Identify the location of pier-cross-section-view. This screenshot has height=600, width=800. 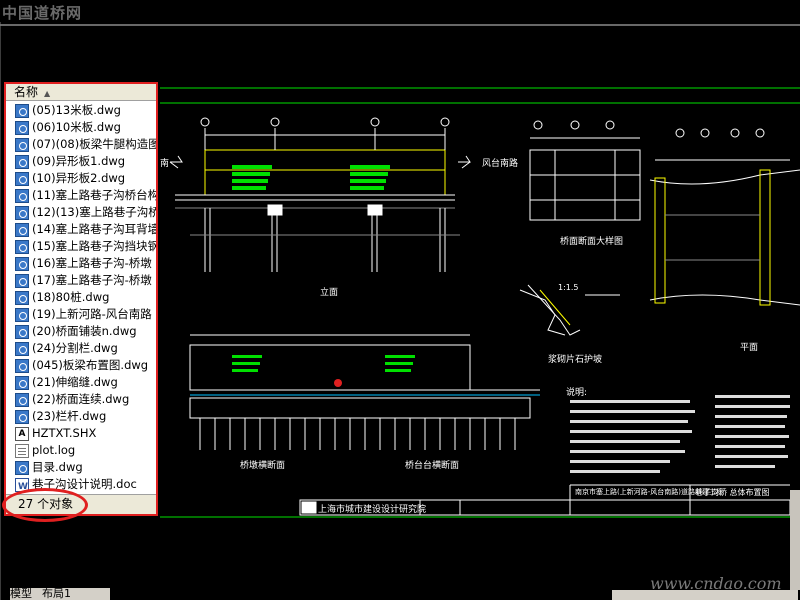
(364, 376).